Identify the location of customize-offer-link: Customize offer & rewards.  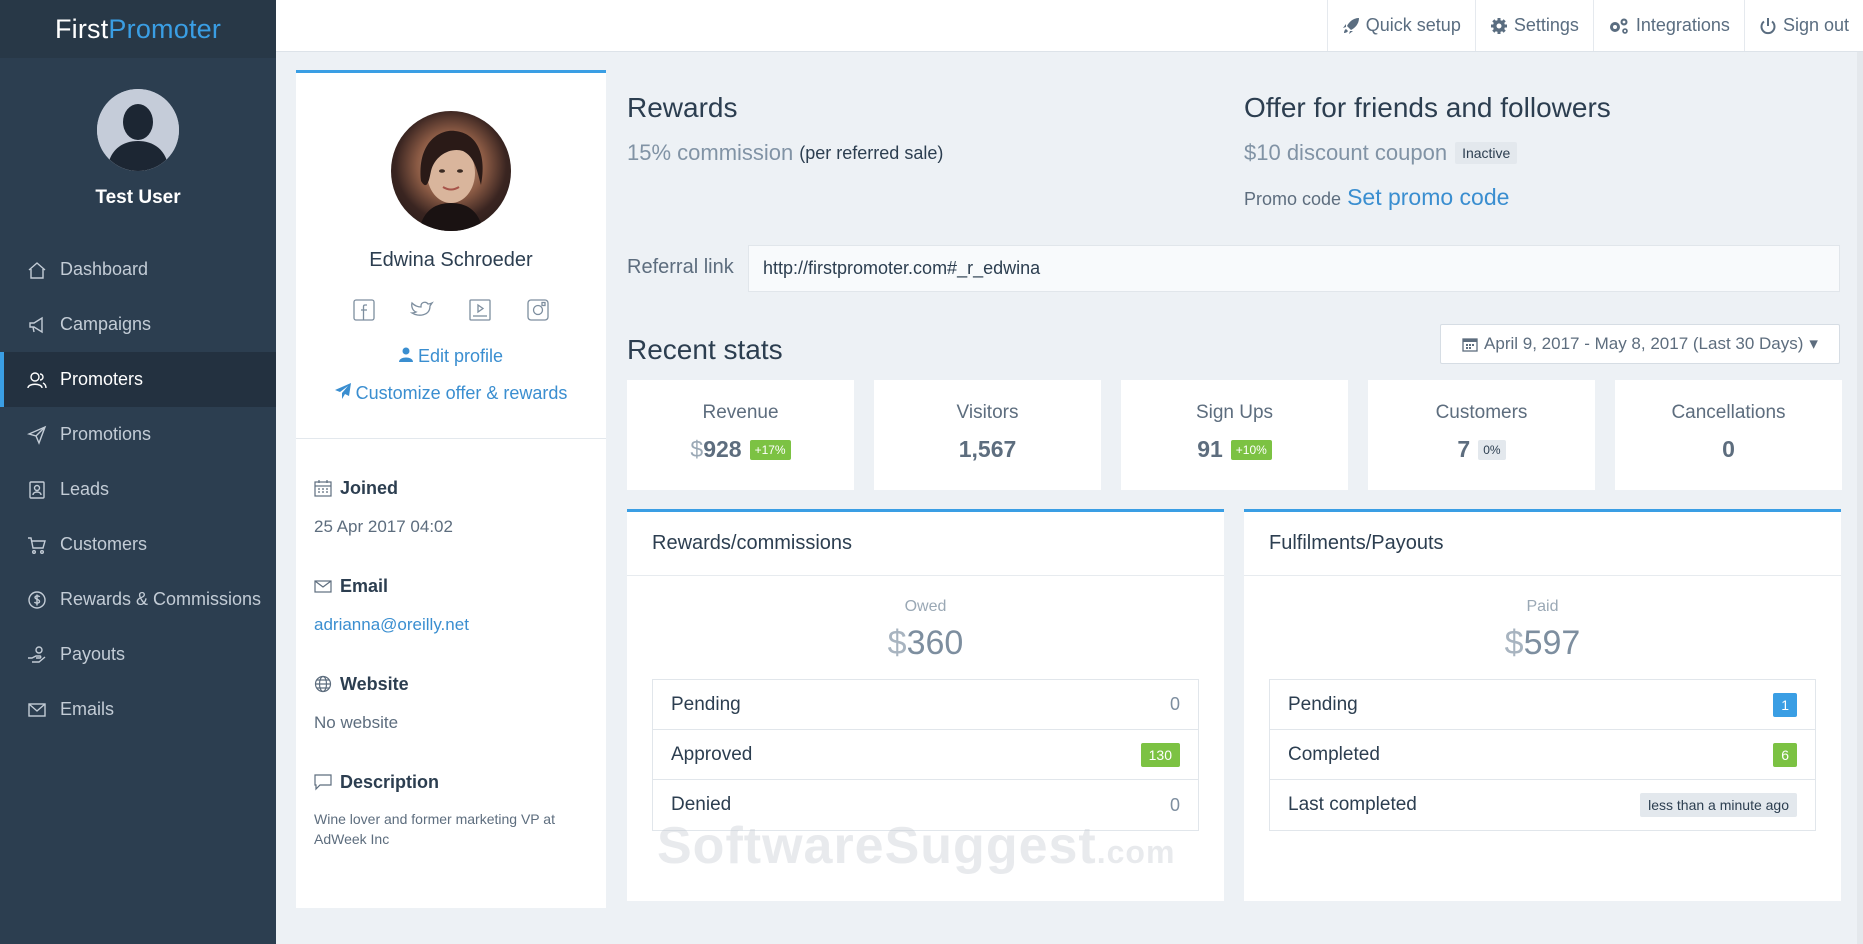
(451, 393).